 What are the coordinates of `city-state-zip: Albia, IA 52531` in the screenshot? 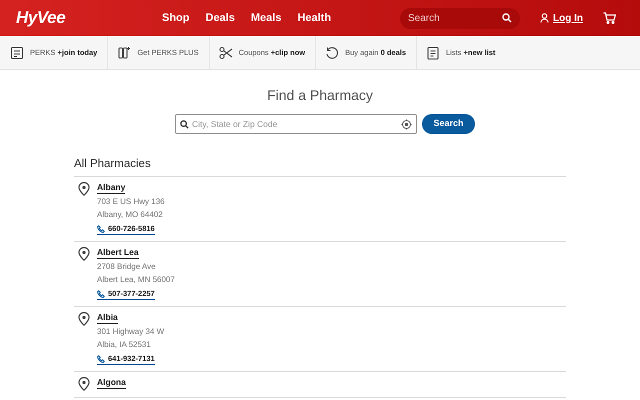 It's located at (124, 345).